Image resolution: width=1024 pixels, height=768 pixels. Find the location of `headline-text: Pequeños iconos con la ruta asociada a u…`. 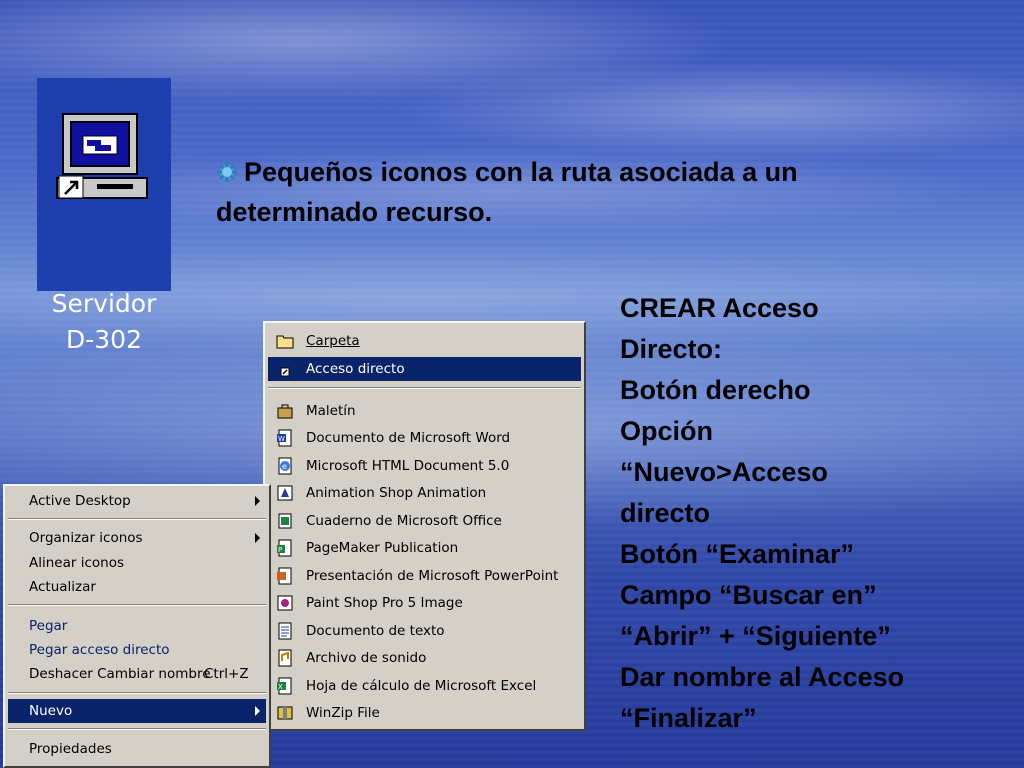

headline-text: Pequeños iconos con la ruta asociada a u… is located at coordinates (507, 192).